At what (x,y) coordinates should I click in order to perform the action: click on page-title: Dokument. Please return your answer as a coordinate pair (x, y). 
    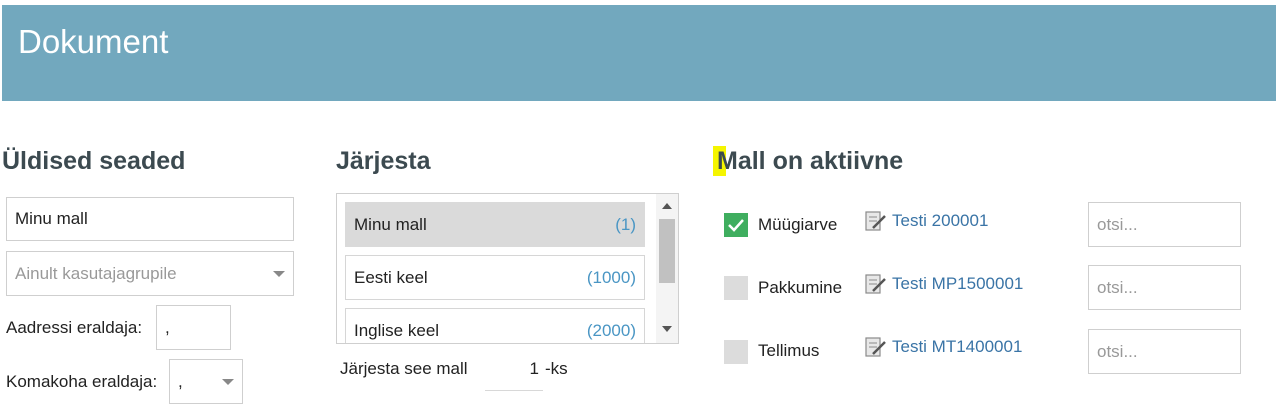
    Looking at the image, I should click on (93, 41).